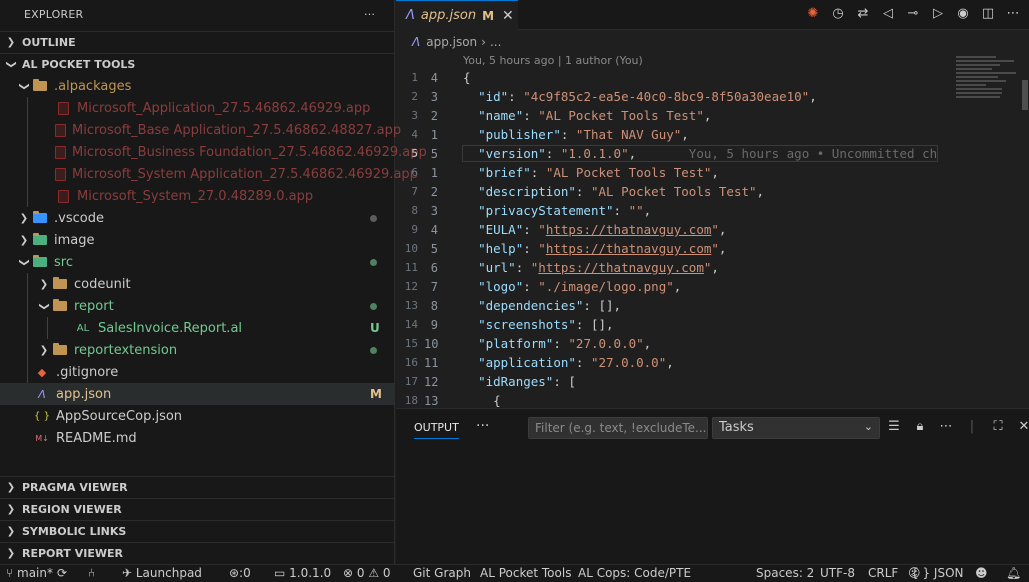 This screenshot has width=1029, height=582. What do you see at coordinates (561, 343) in the screenshot?
I see `code-token: :` at bounding box center [561, 343].